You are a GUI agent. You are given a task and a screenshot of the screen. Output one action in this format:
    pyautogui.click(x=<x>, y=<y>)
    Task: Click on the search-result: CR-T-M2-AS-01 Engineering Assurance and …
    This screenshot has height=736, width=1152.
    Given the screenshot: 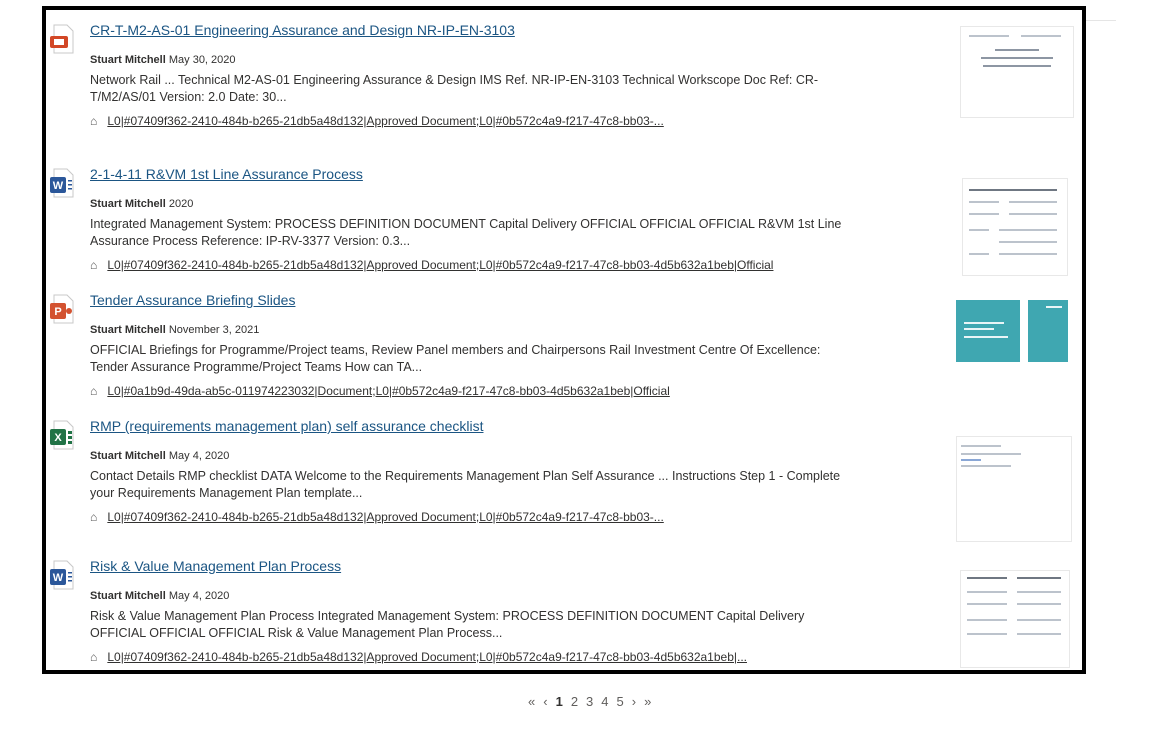 What is the action you would take?
    pyautogui.click(x=564, y=71)
    